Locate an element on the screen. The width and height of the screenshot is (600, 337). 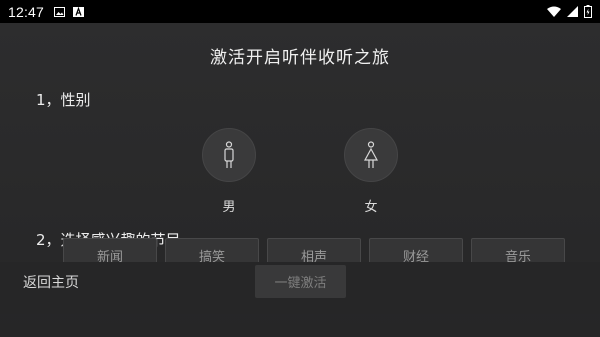
gender-option-male: 男 is located at coordinates (229, 171).